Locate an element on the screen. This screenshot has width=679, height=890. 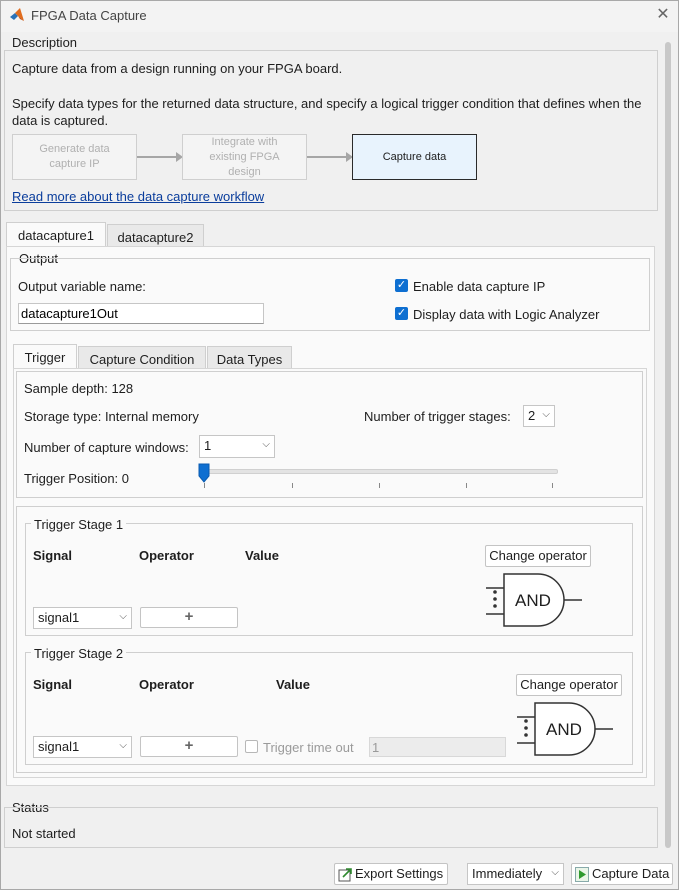
output-var-label: Output variable name: is located at coordinates (82, 286).